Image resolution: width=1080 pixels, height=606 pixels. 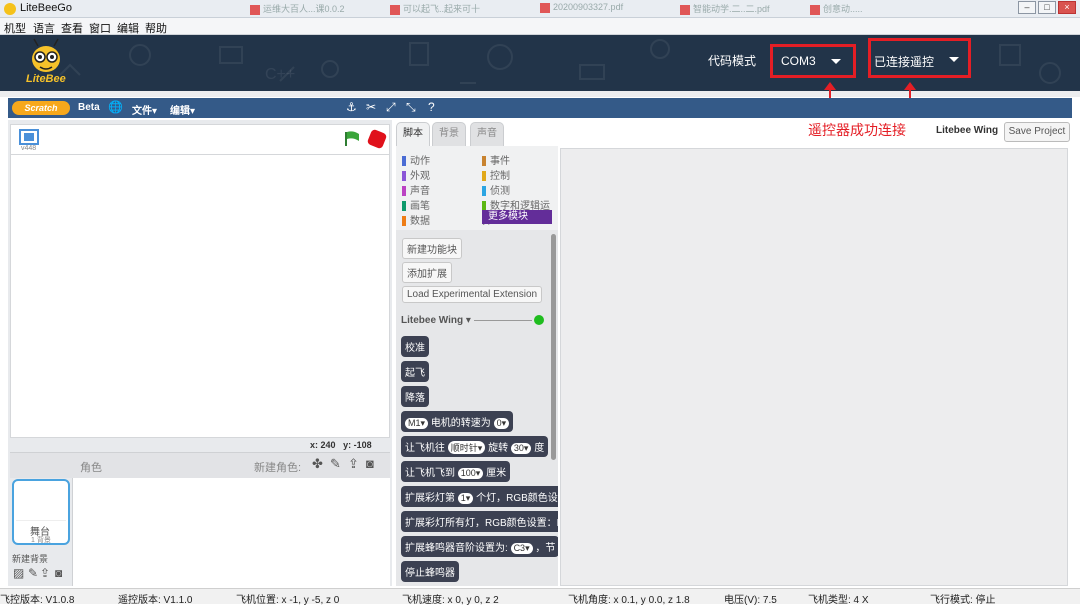 I want to click on block-land: 降落, so click(x=415, y=396).